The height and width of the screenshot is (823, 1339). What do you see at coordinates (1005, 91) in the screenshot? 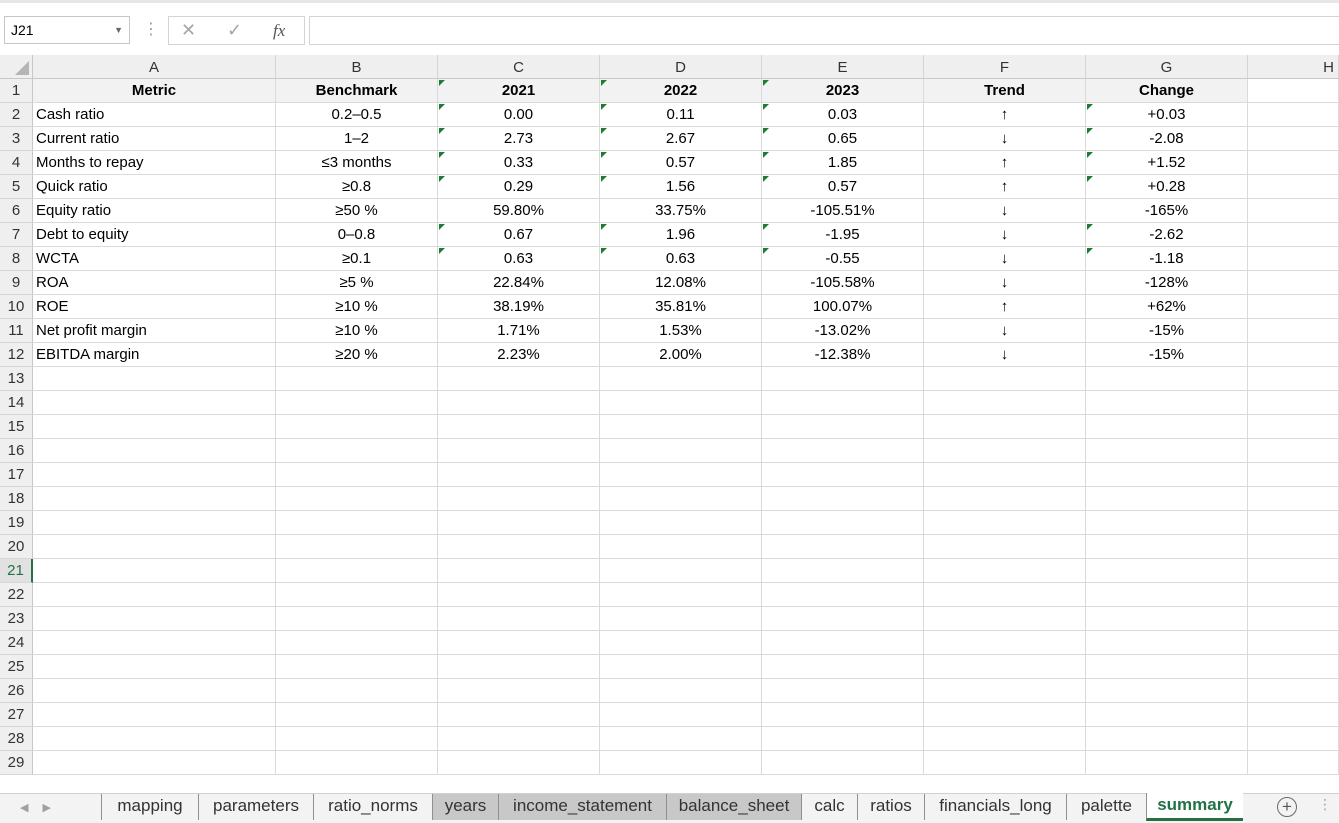
I see `cell-f1: Trend` at bounding box center [1005, 91].